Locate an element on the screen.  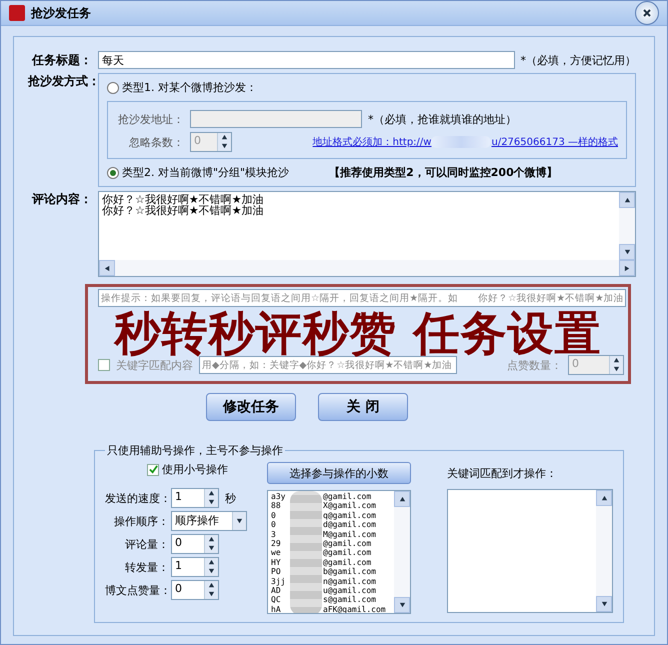
radio-label: 类型2. 对当前微博"分组"模块抢沙 is located at coordinates (206, 172).